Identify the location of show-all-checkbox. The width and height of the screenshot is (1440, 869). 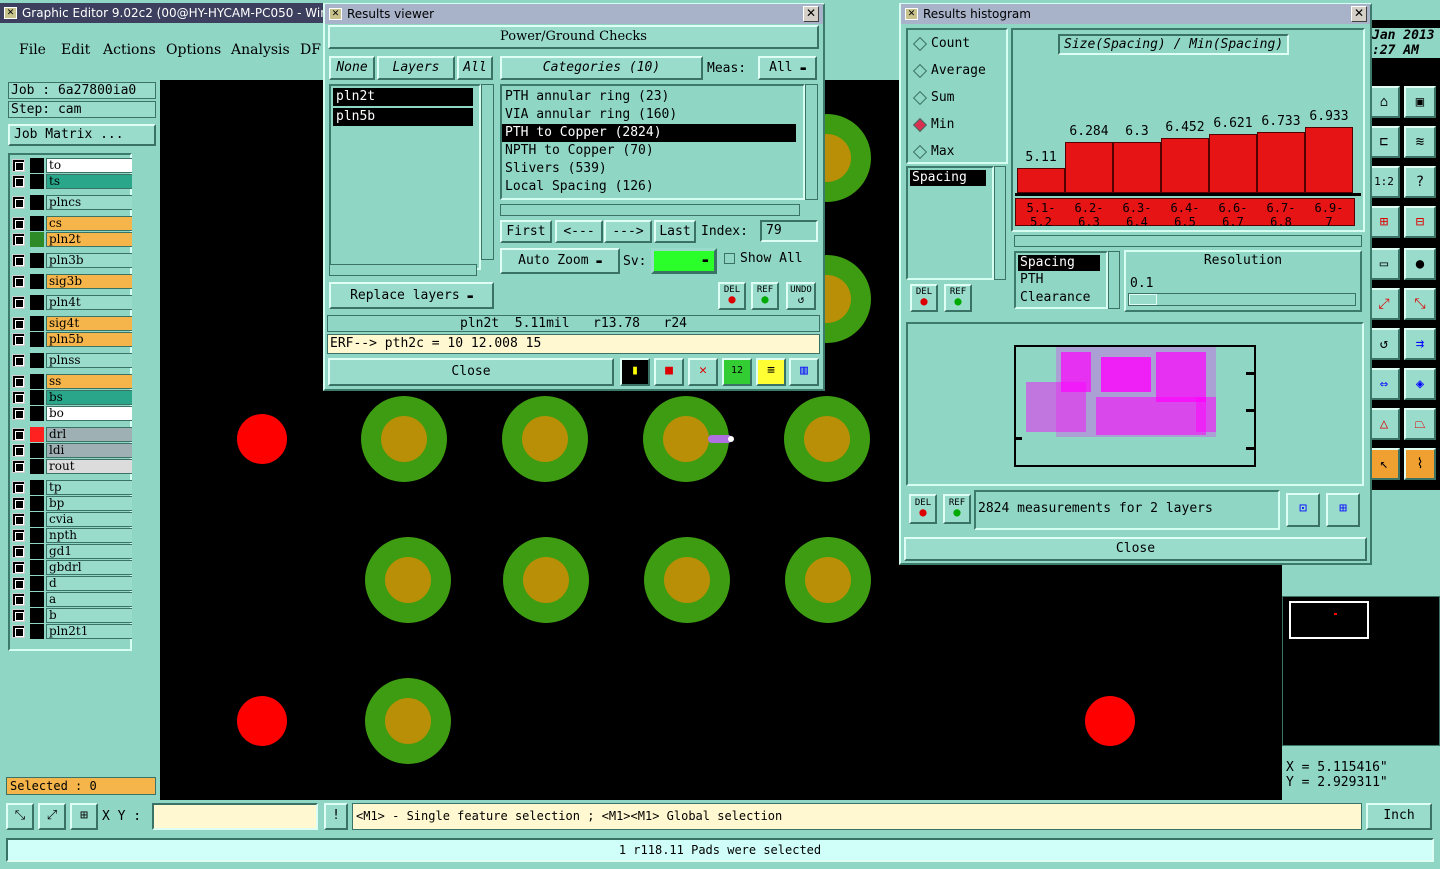
(729, 258).